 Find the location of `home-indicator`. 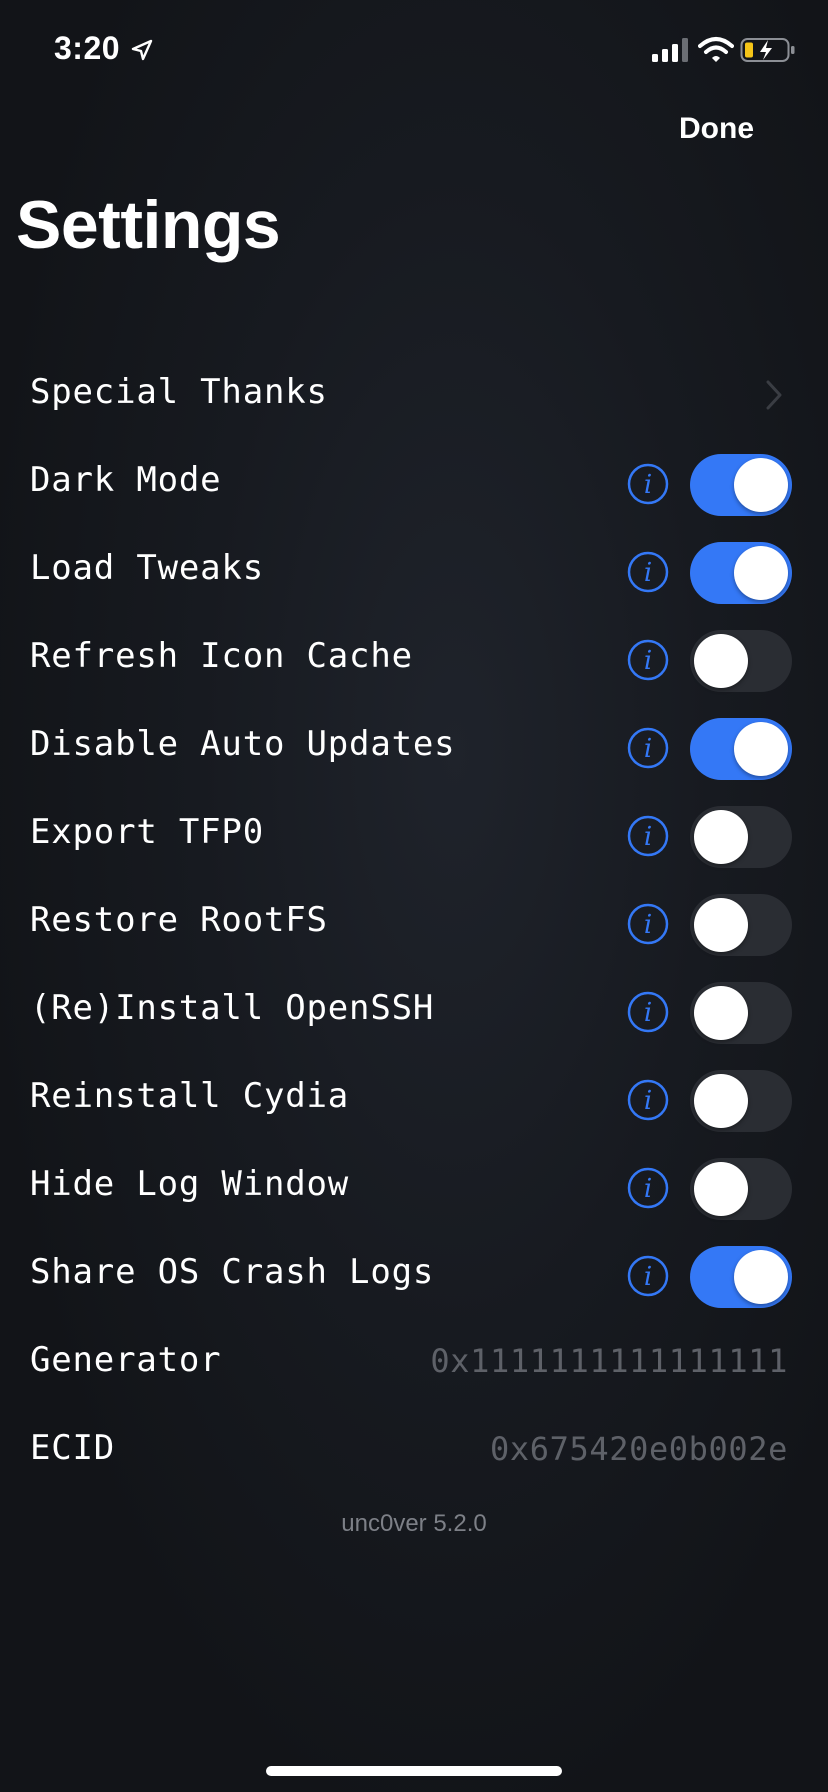

home-indicator is located at coordinates (414, 1771).